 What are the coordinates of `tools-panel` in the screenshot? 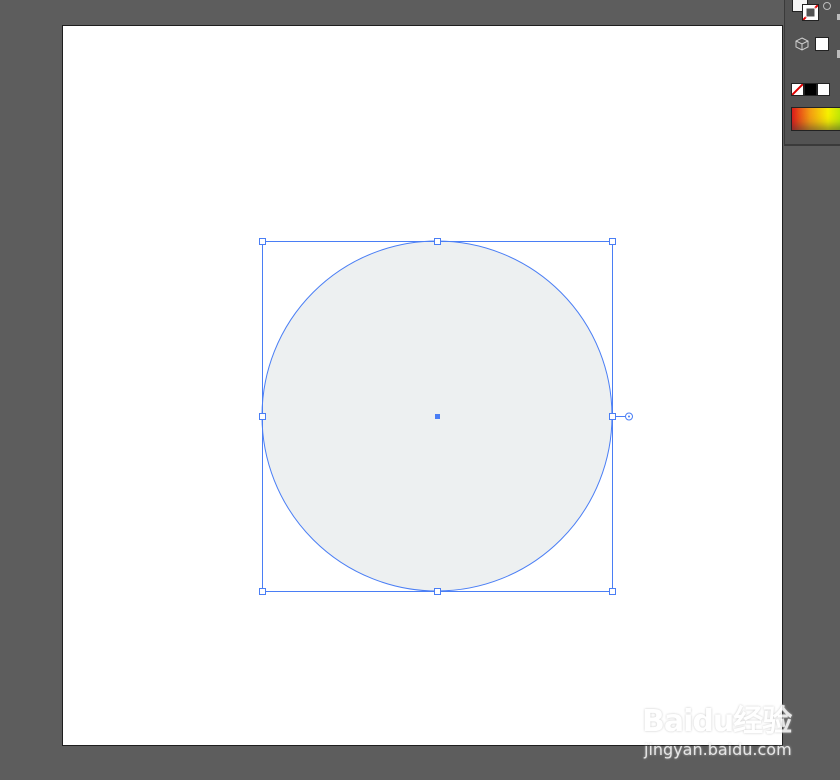 It's located at (812, 73).